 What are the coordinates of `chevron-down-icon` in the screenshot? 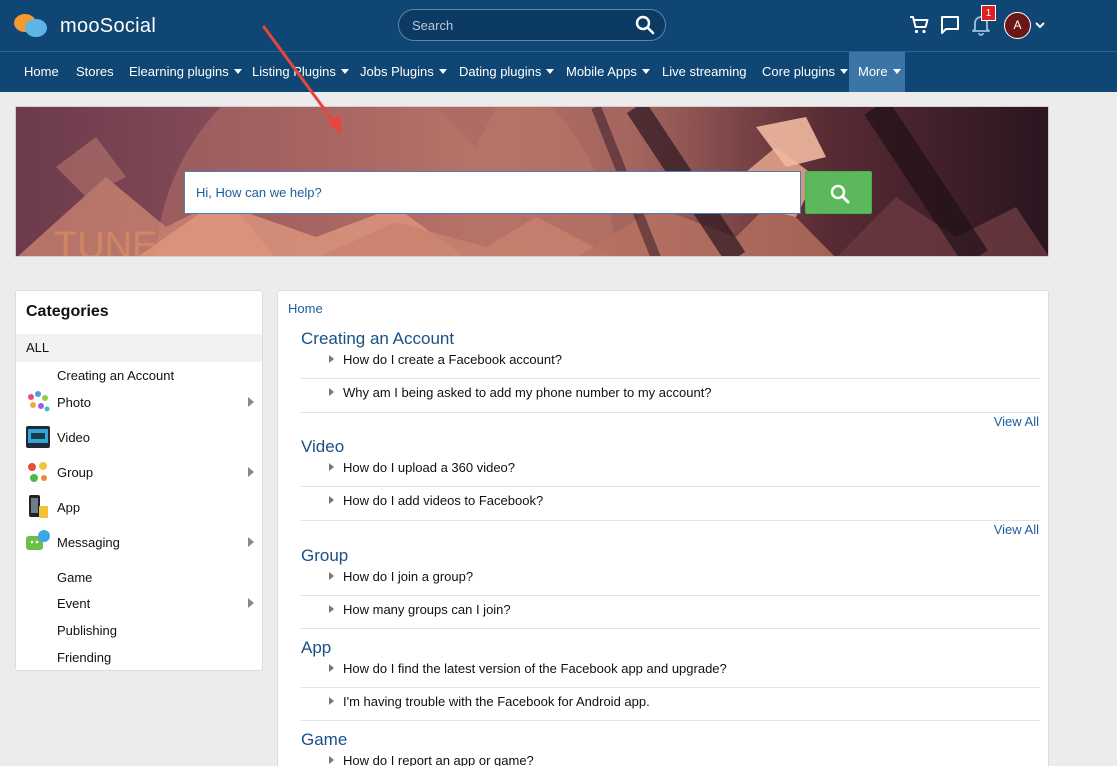 It's located at (1040, 25).